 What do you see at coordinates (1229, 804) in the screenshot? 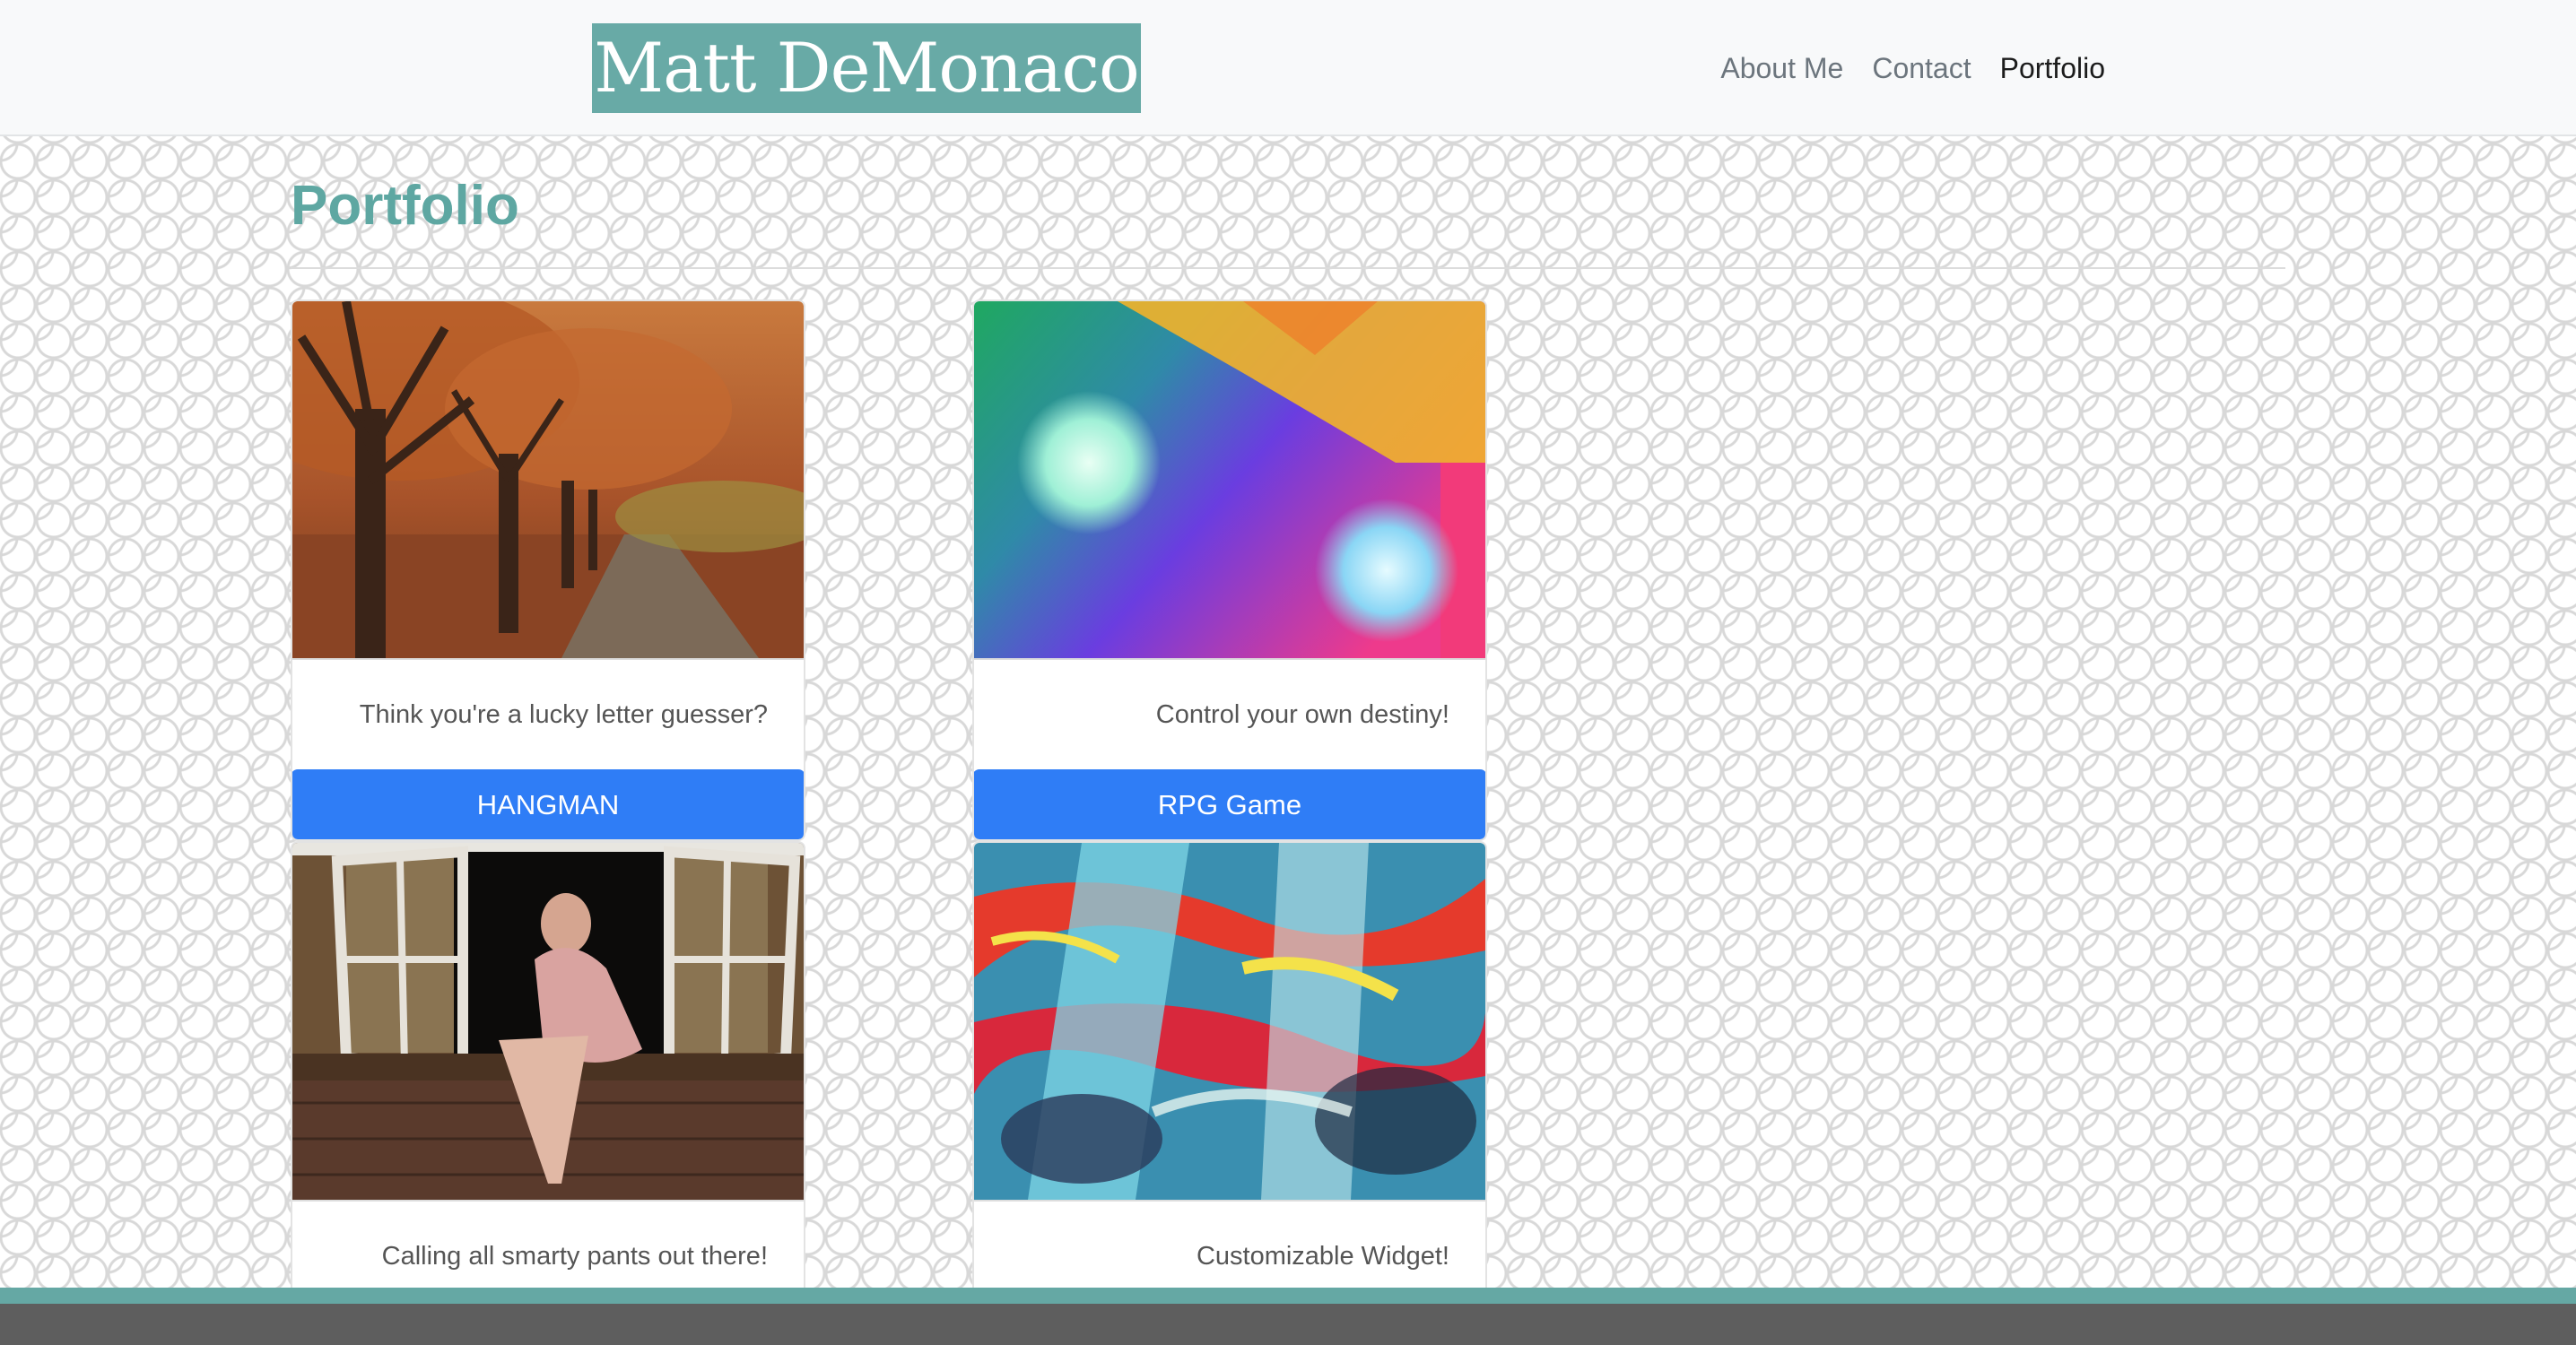
I see `rpg-game-button: RPG Game` at bounding box center [1229, 804].